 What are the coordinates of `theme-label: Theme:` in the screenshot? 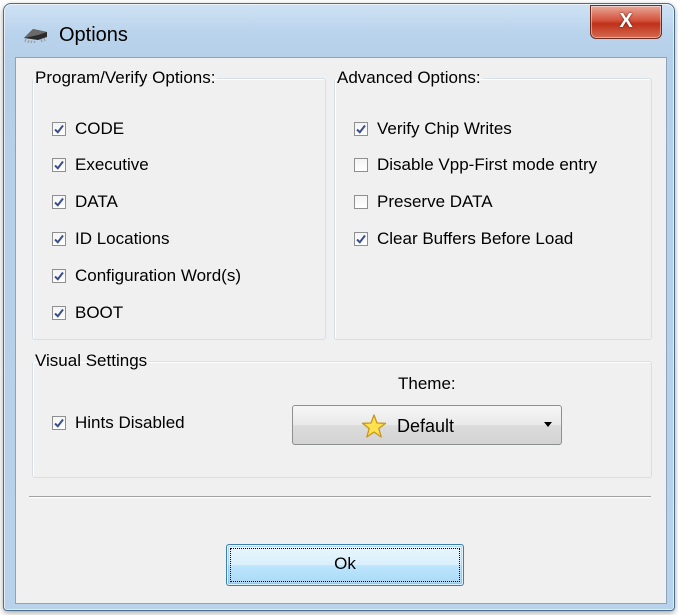 It's located at (427, 383).